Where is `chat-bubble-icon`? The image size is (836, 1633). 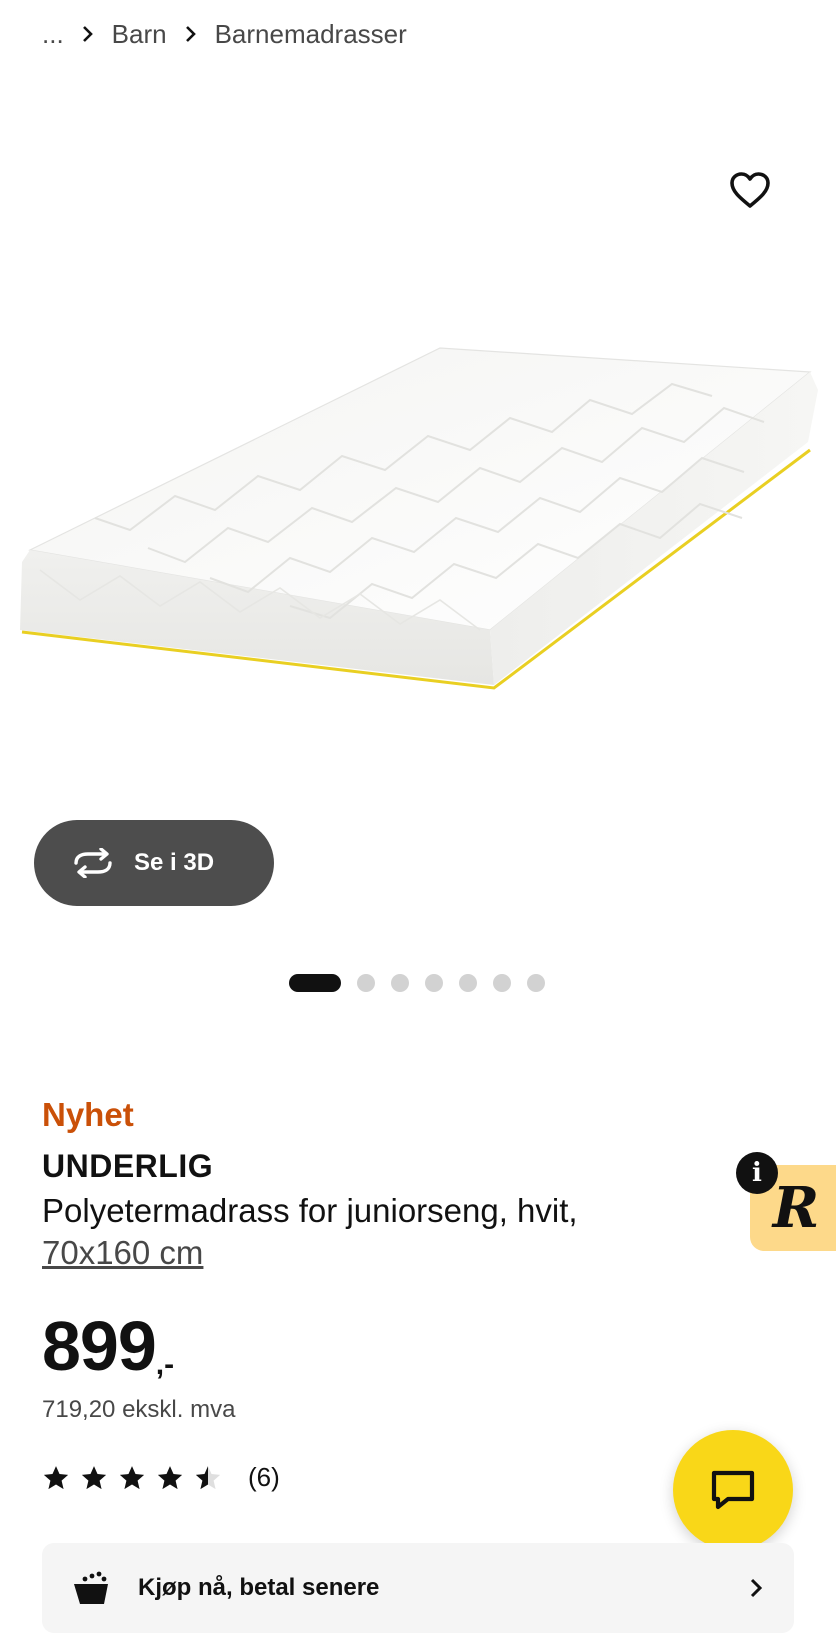
chat-bubble-icon is located at coordinates (733, 1490).